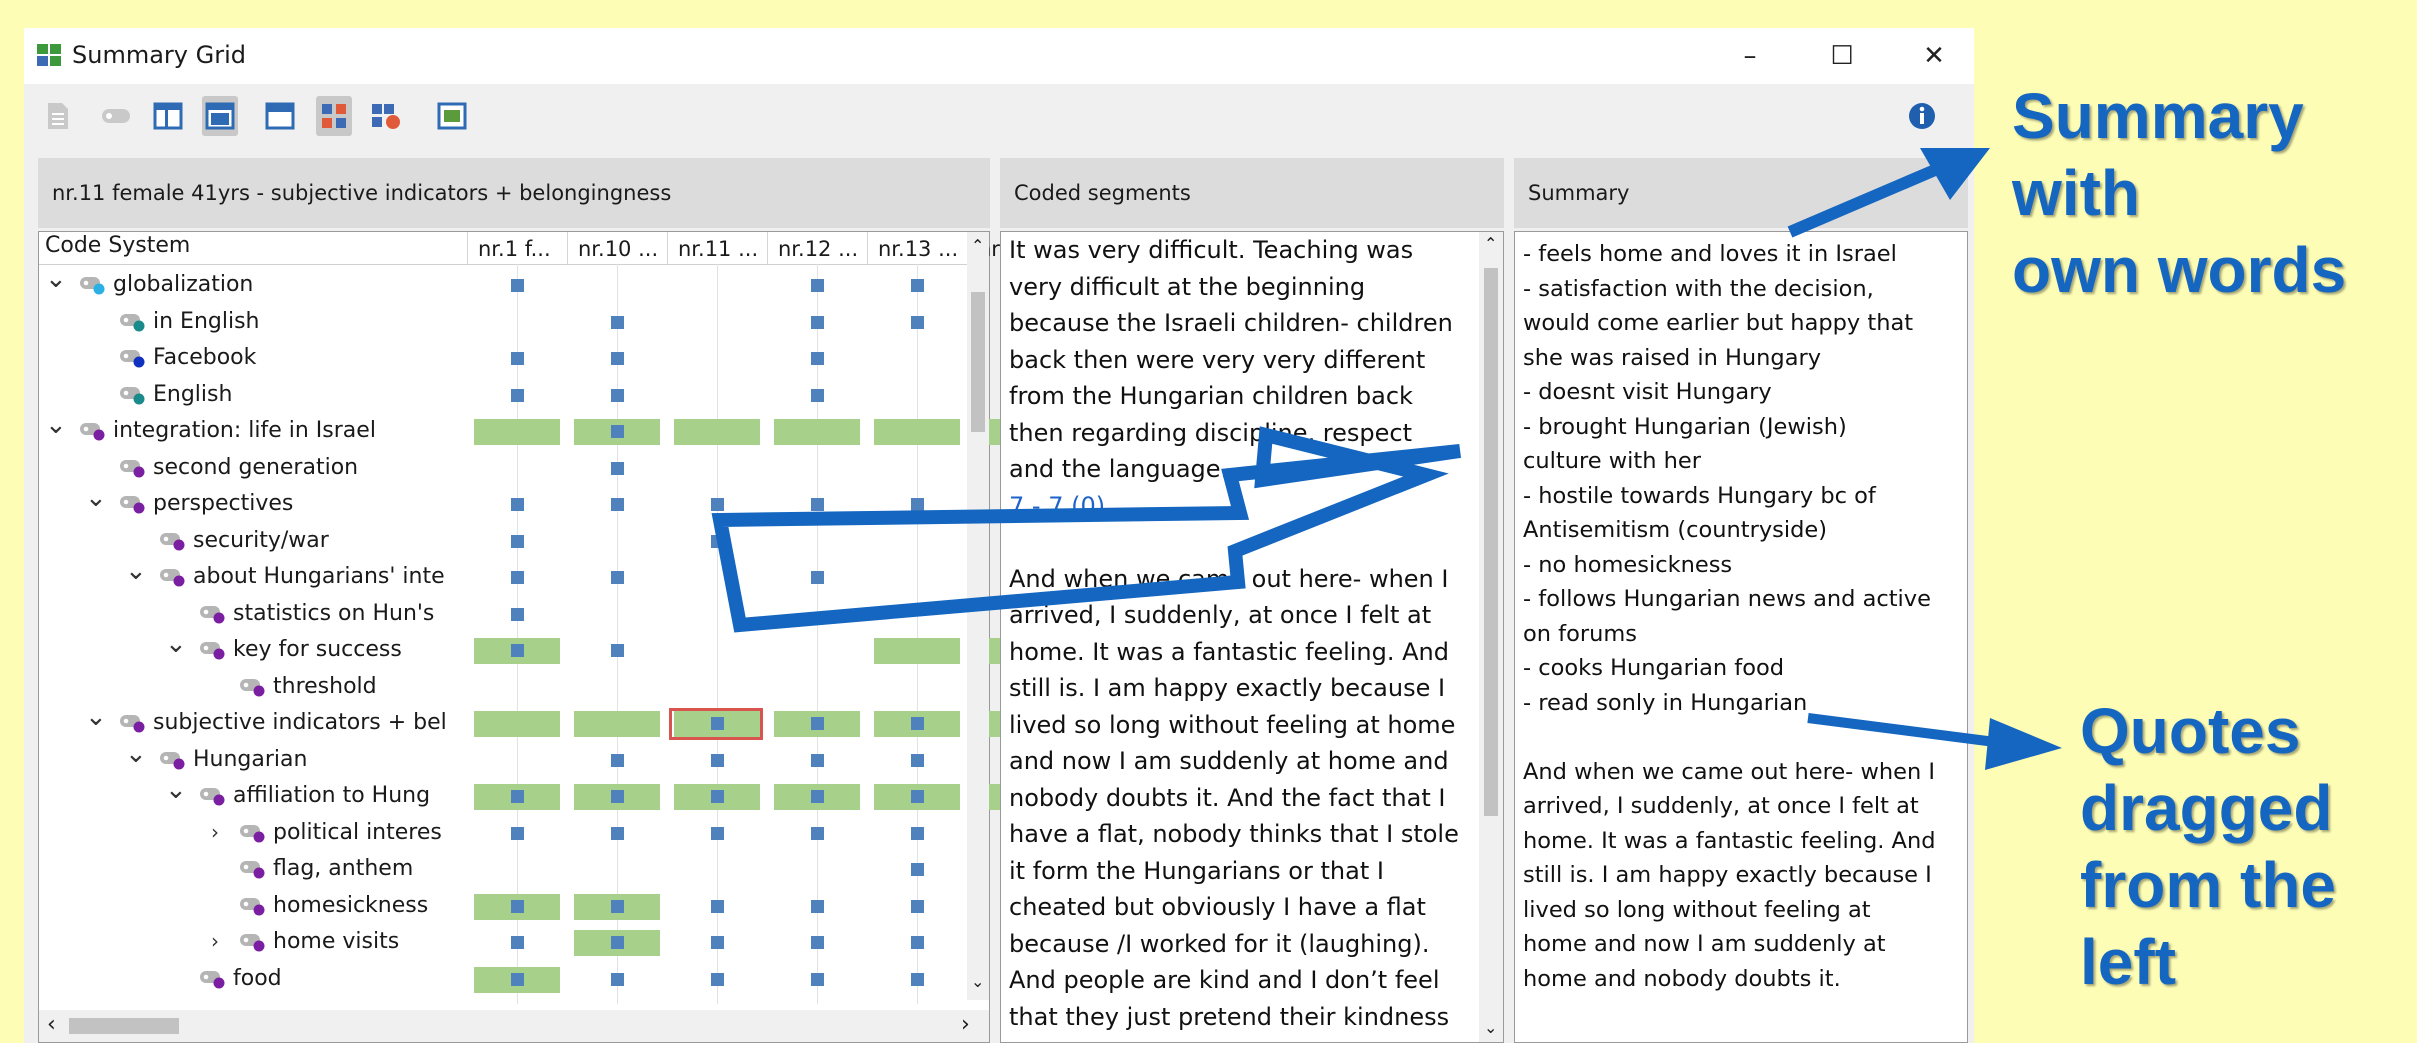 The width and height of the screenshot is (2417, 1043). Describe the element at coordinates (1934, 741) in the screenshot. I see `quotes-arrow-icon` at that location.